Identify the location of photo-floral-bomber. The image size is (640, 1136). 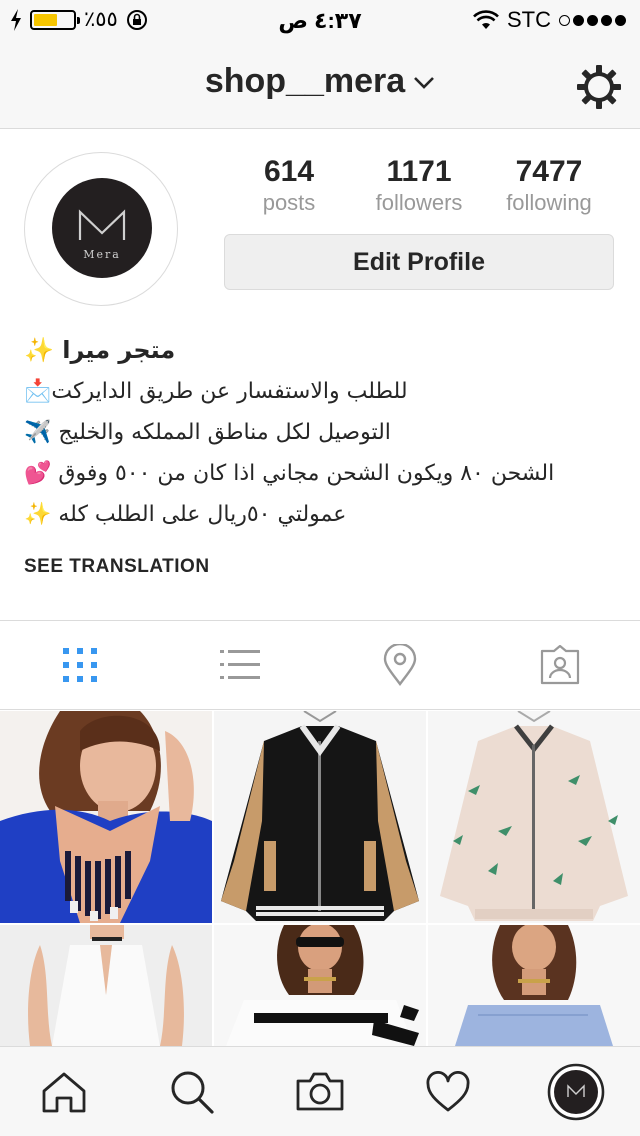
(534, 817).